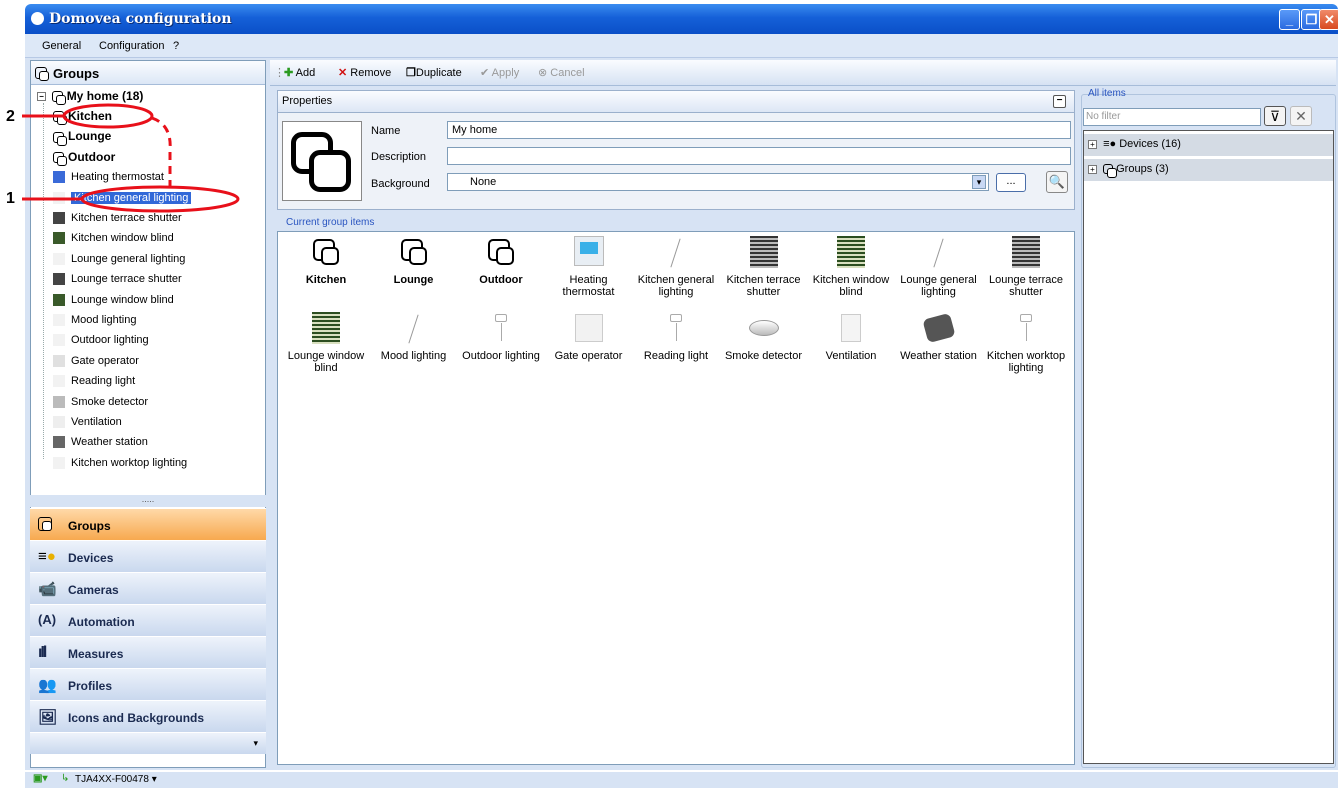 The image size is (1338, 788). I want to click on tree-device-item: Lounge general lighting, so click(119, 259).